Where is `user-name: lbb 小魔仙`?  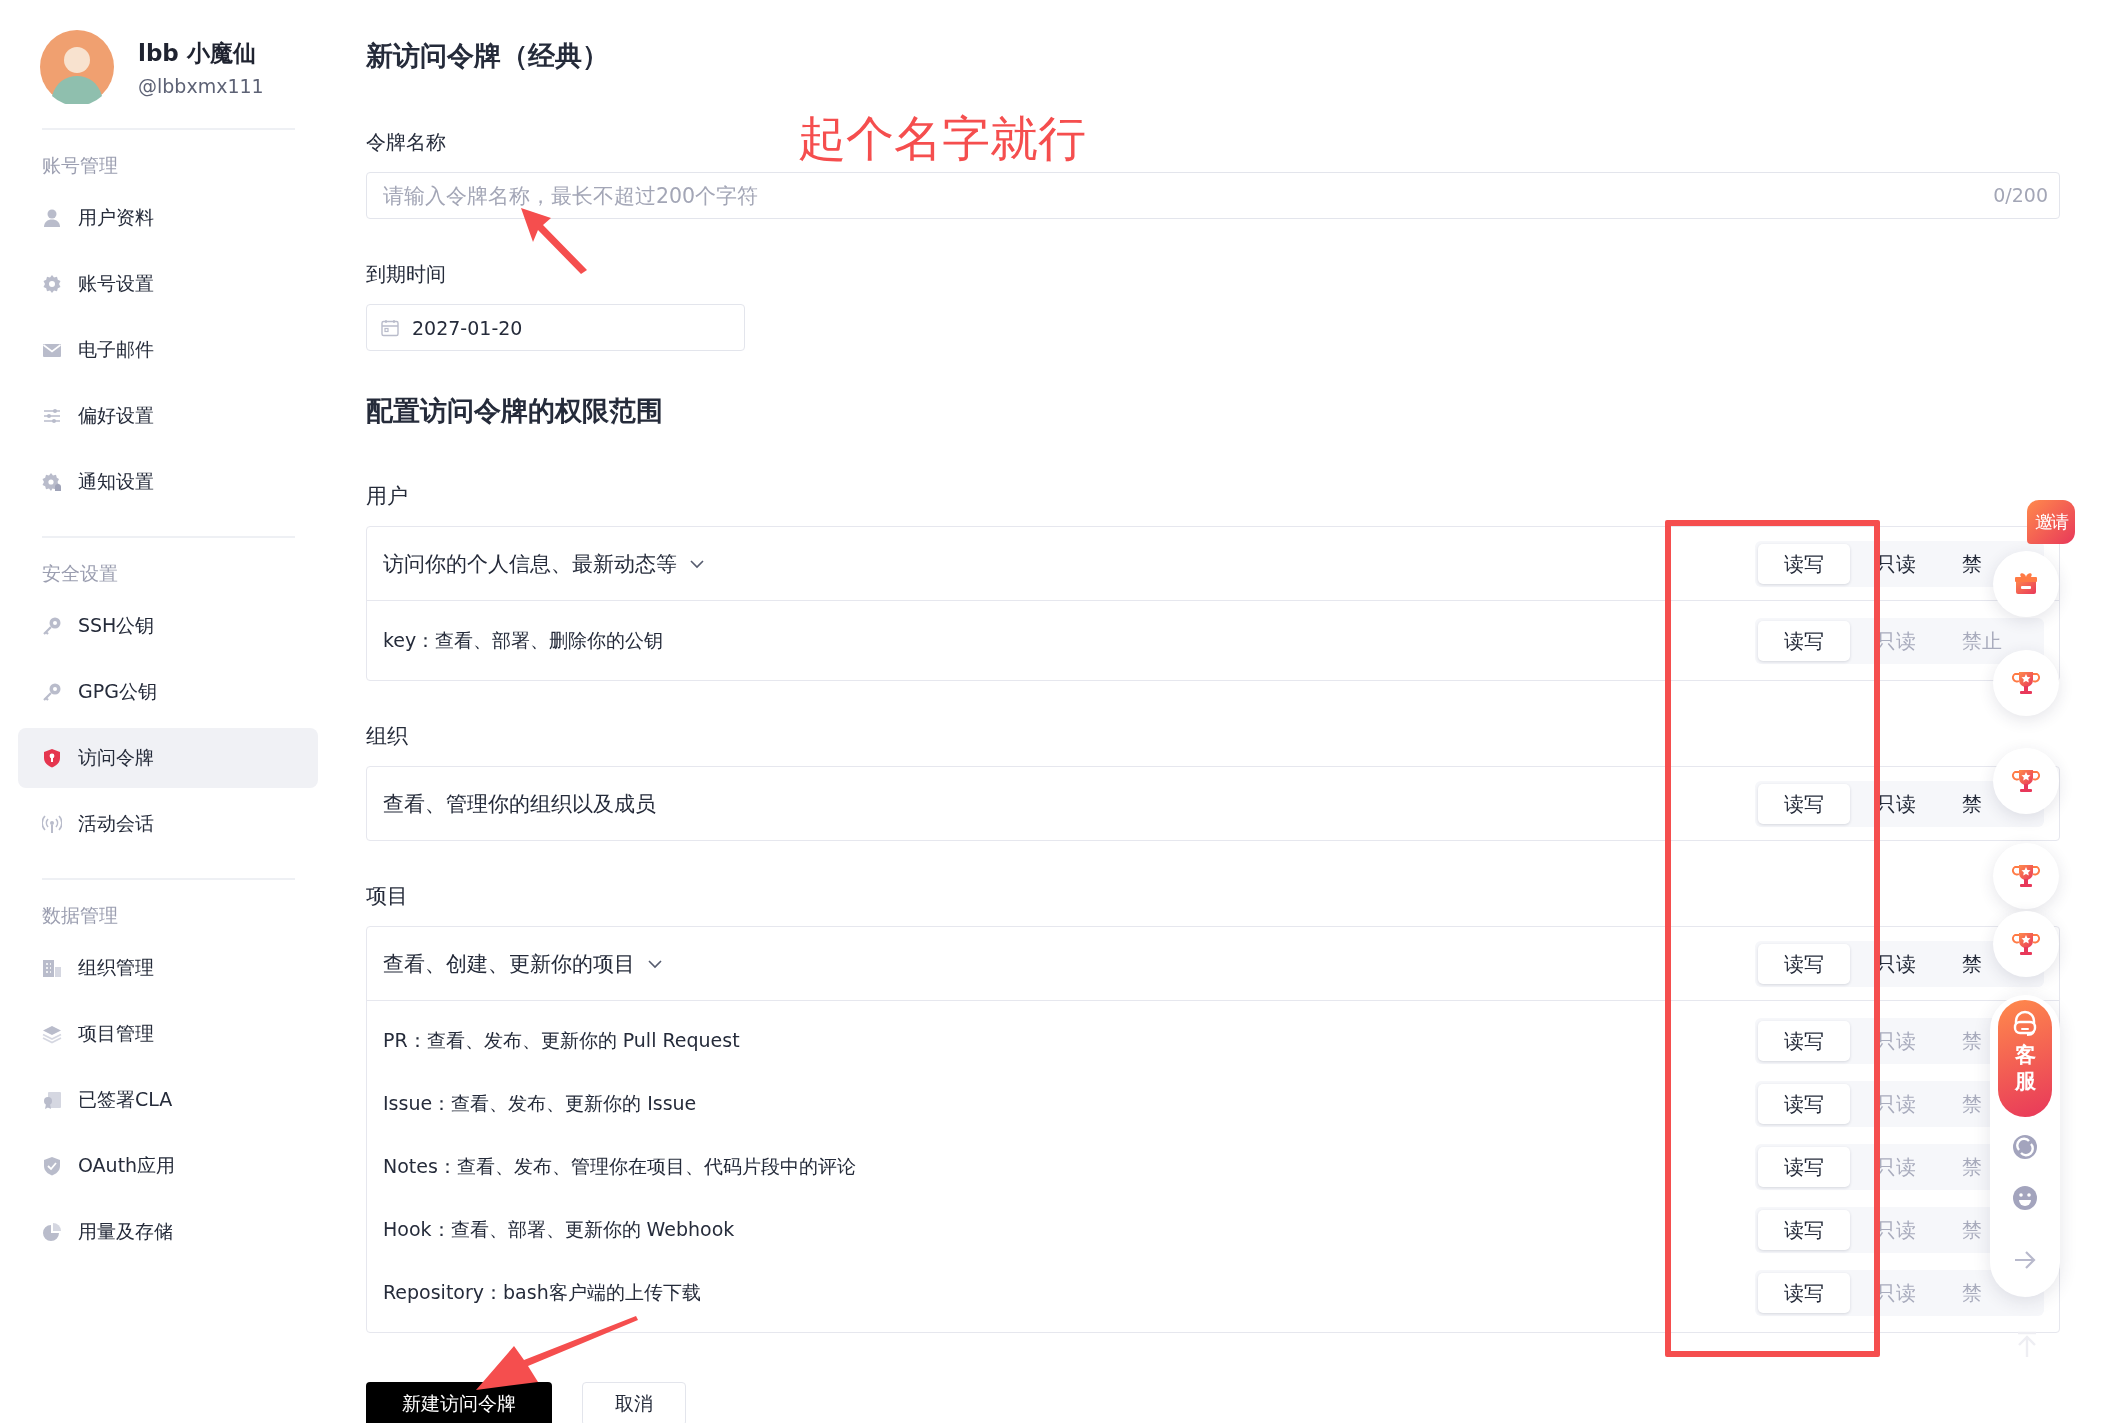 user-name: lbb 小魔仙 is located at coordinates (197, 53).